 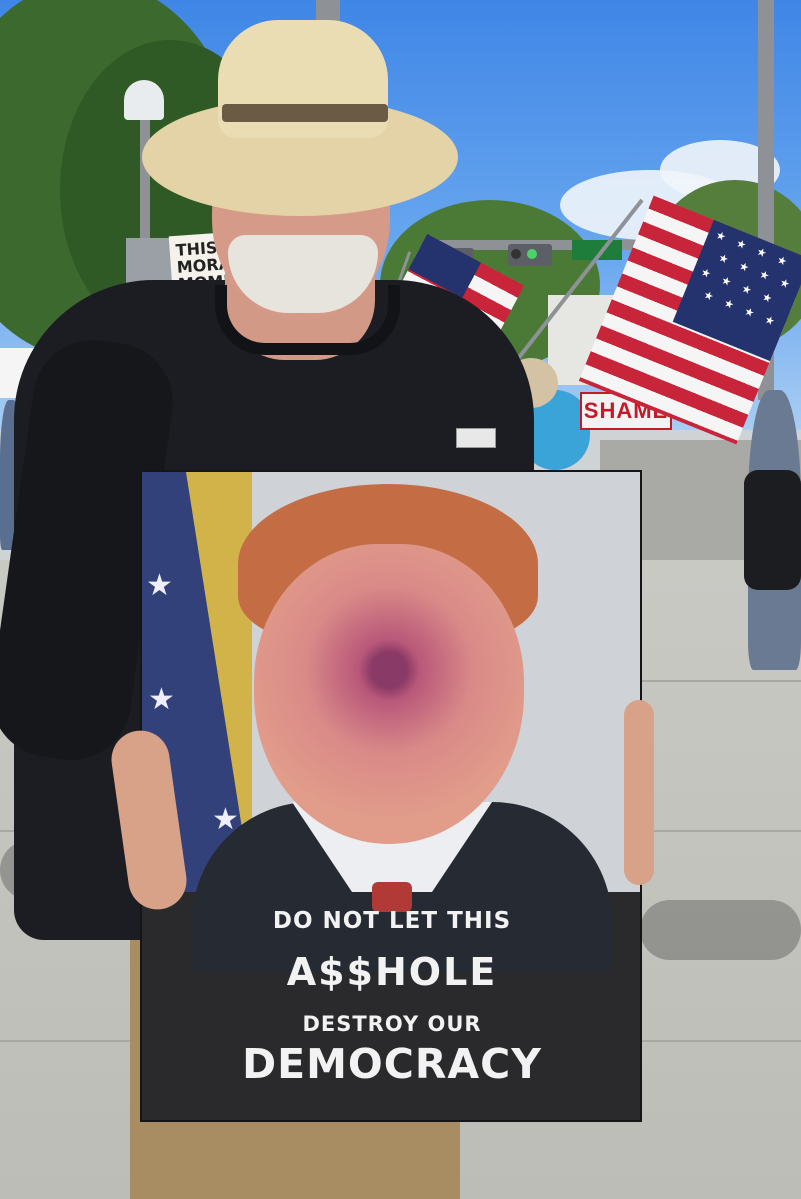 What do you see at coordinates (476, 438) in the screenshot?
I see `shirt-logo` at bounding box center [476, 438].